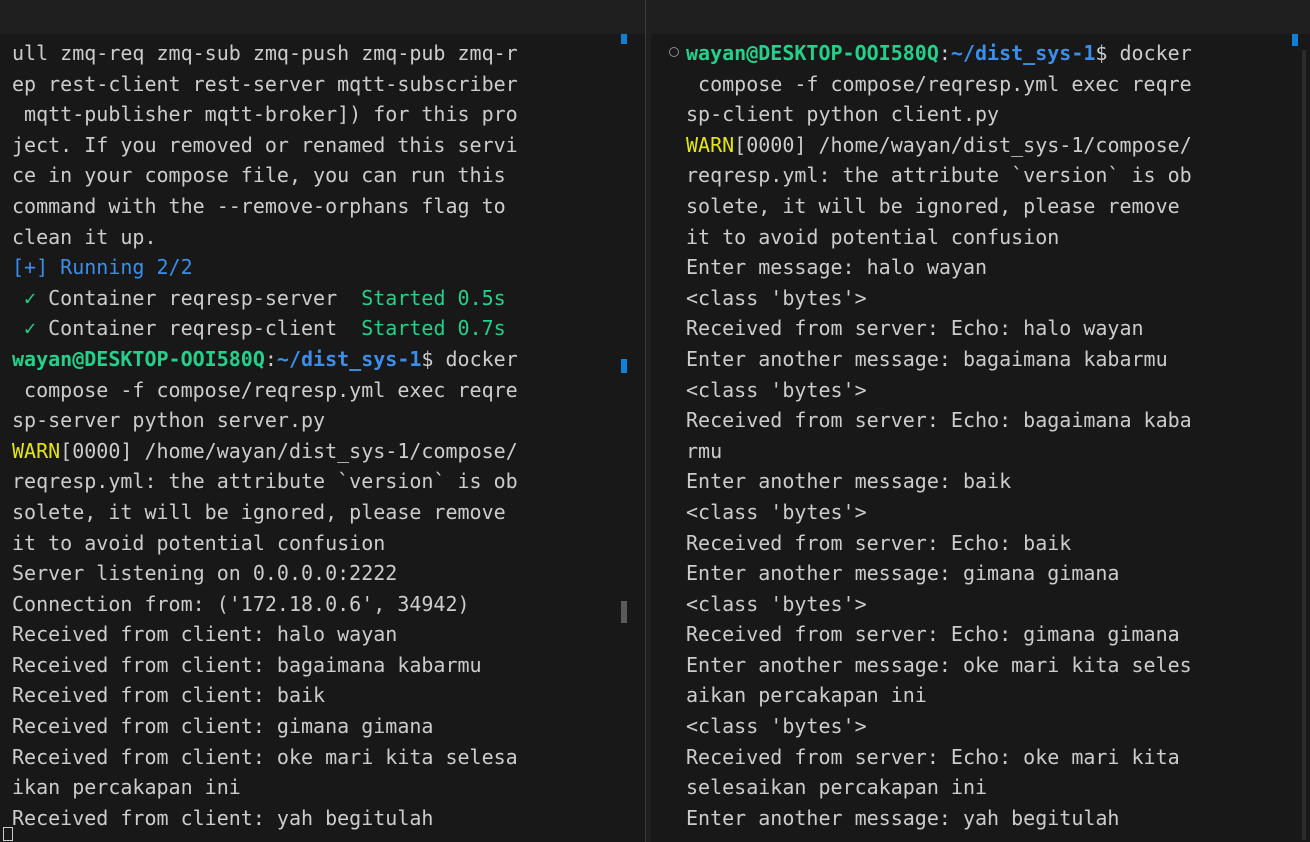  I want to click on terminal-line: Enter another message: baik, so click(939, 481).